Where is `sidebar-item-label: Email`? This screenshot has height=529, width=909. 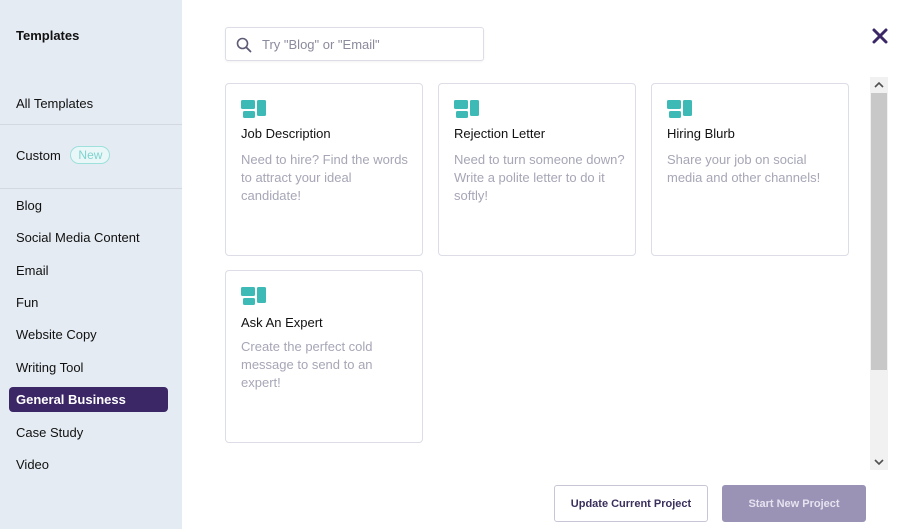
sidebar-item-label: Email is located at coordinates (32, 270).